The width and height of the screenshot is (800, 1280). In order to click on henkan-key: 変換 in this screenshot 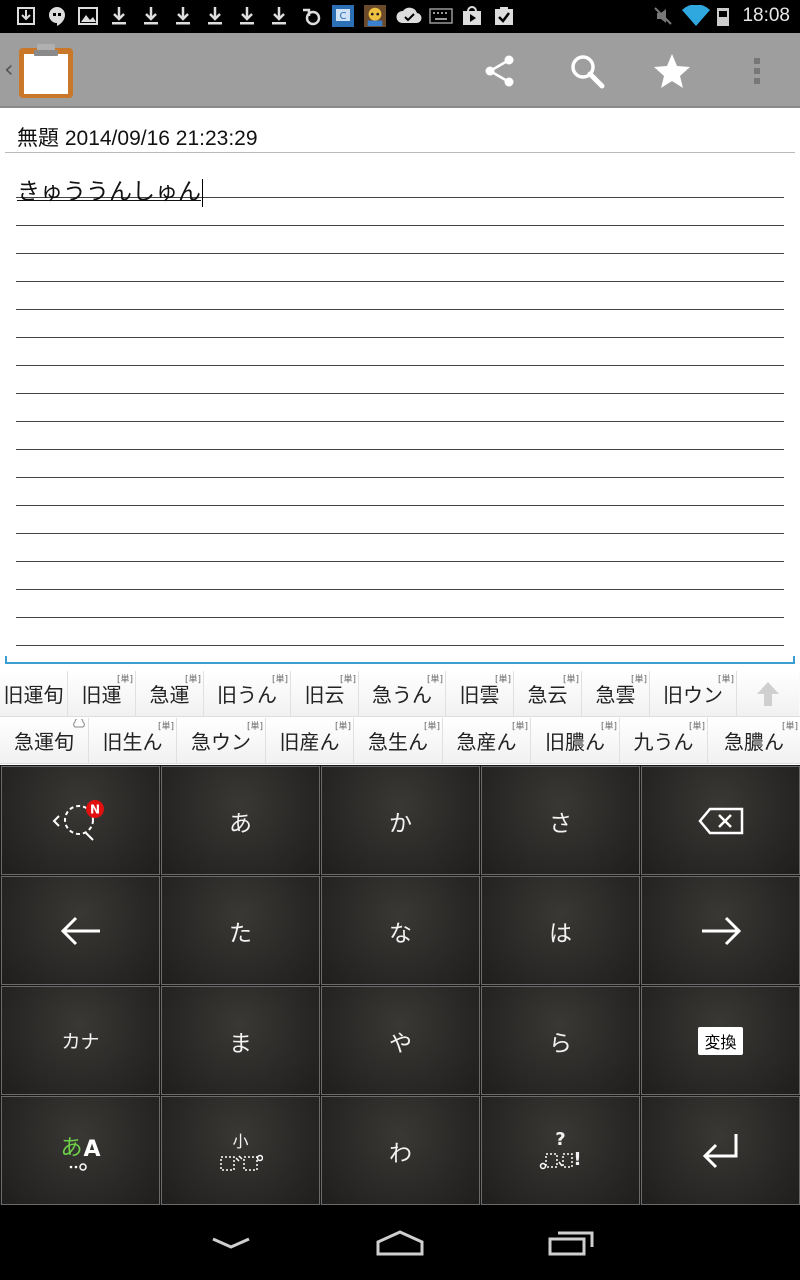, I will do `click(720, 1040)`.